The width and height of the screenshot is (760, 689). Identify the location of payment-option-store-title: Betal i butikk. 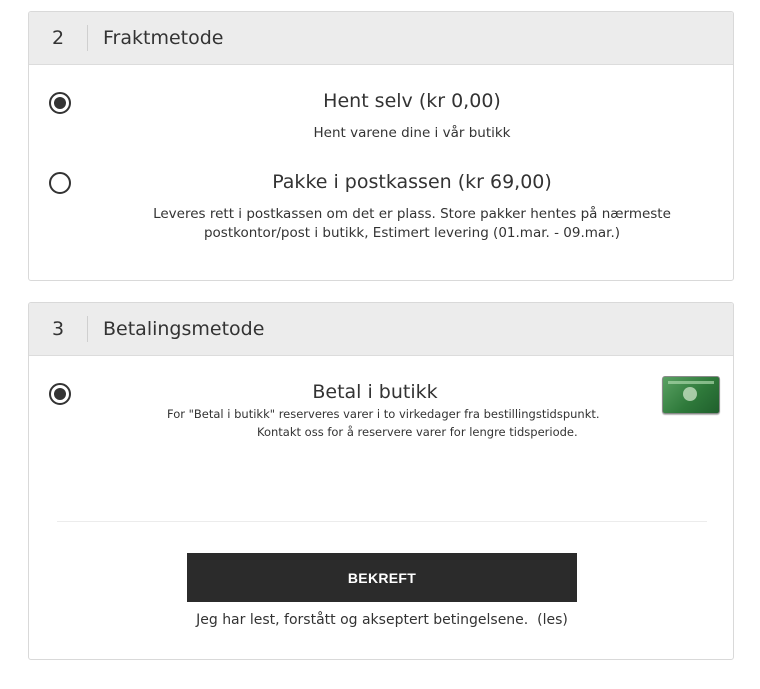
(375, 392).